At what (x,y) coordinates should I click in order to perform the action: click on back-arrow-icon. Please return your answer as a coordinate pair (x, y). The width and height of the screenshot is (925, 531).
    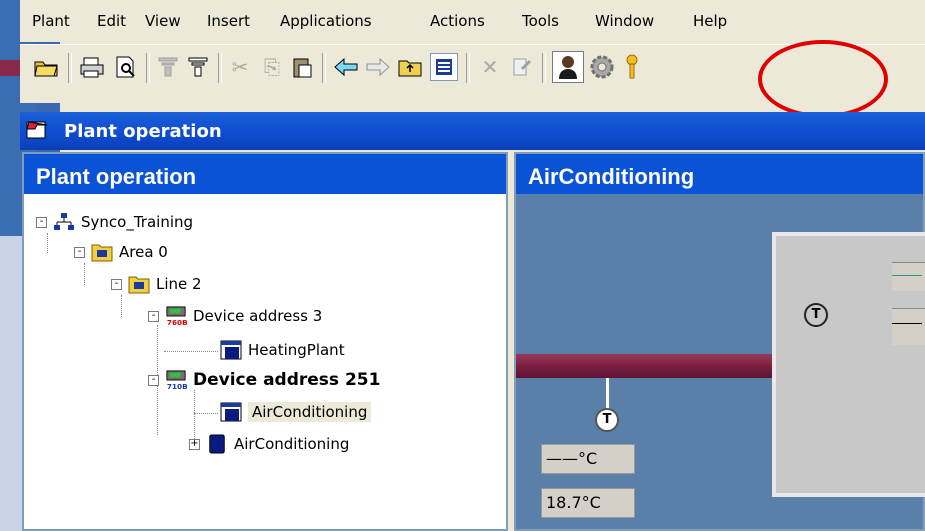
    Looking at the image, I should click on (346, 67).